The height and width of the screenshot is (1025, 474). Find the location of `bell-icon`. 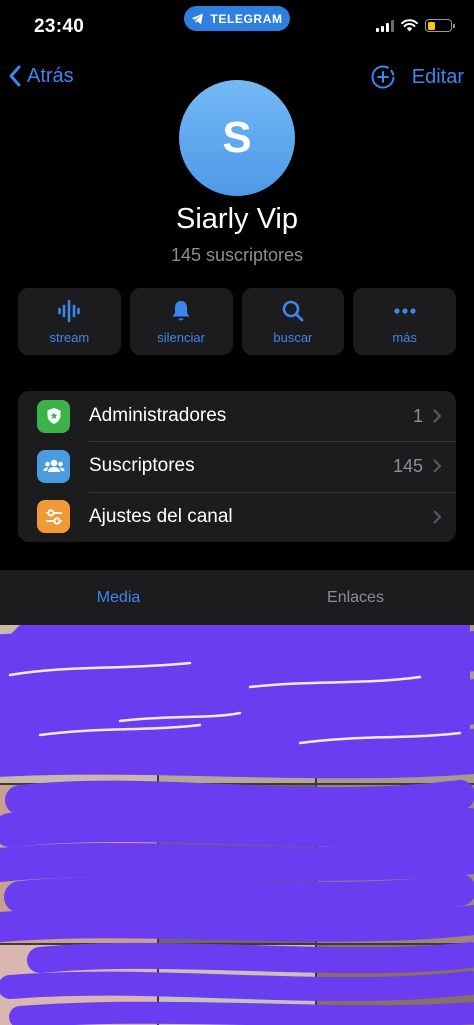

bell-icon is located at coordinates (181, 311).